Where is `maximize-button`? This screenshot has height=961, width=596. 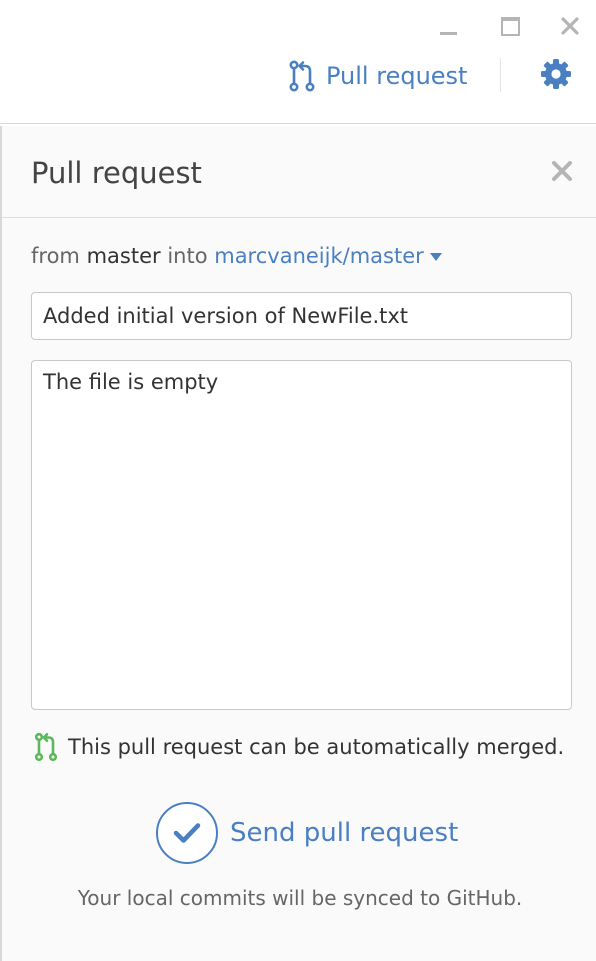
maximize-button is located at coordinates (510, 26).